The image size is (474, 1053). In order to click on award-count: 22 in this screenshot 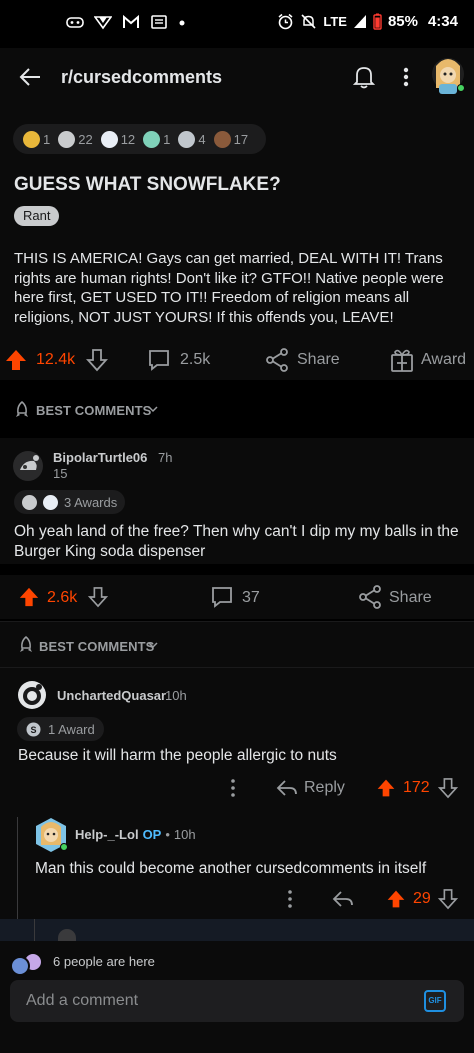, I will do `click(85, 139)`.